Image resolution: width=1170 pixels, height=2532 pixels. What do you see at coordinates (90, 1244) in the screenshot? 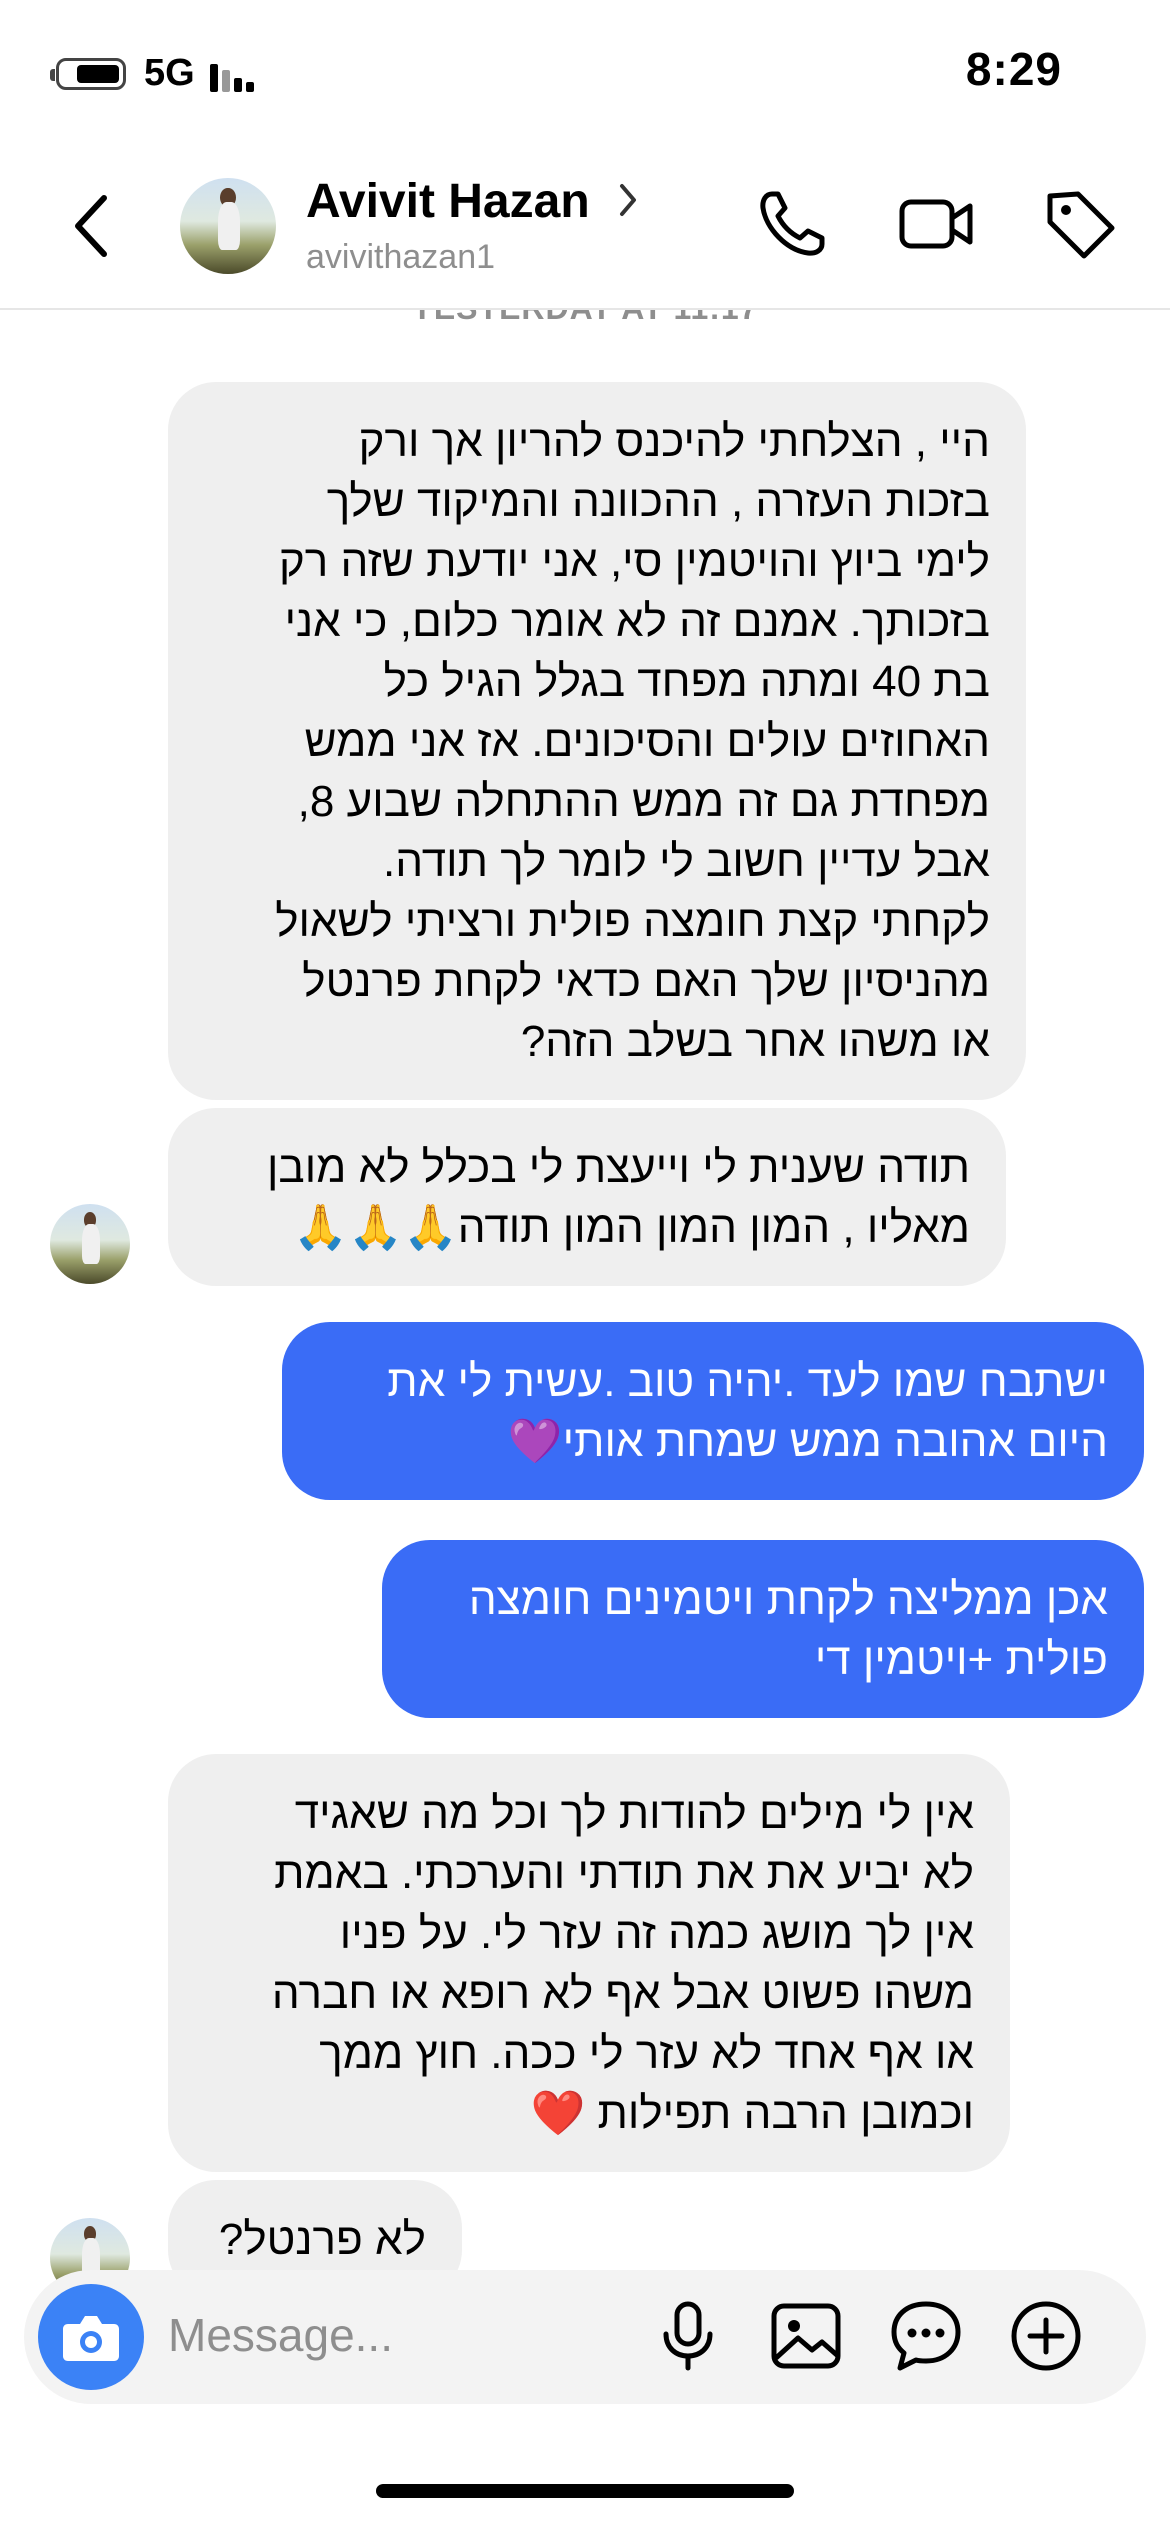
I see `sender-avatar` at bounding box center [90, 1244].